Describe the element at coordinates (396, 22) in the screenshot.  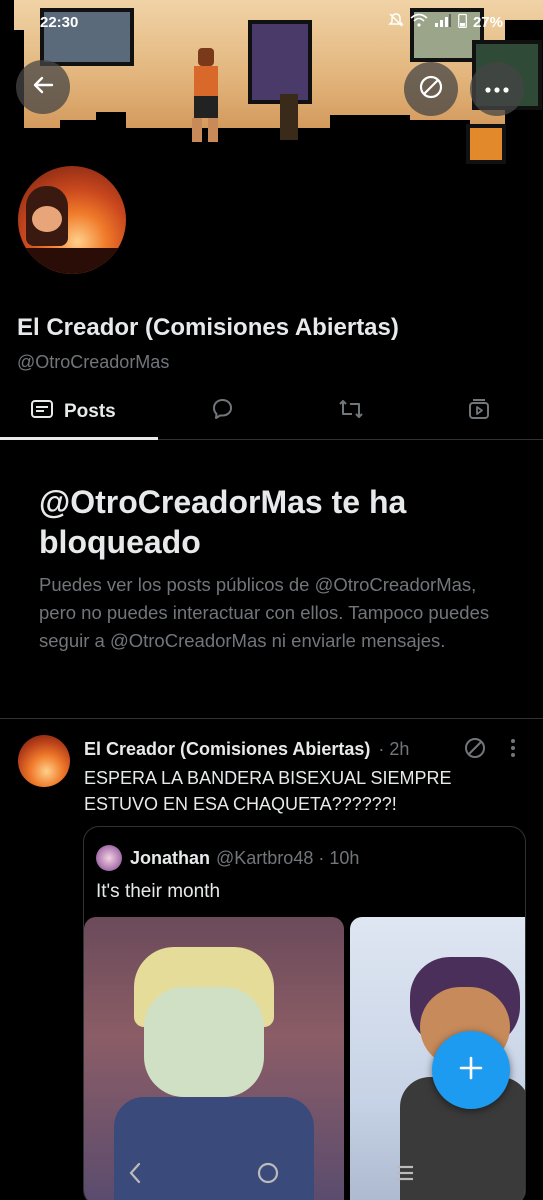
I see `mute-icon` at that location.